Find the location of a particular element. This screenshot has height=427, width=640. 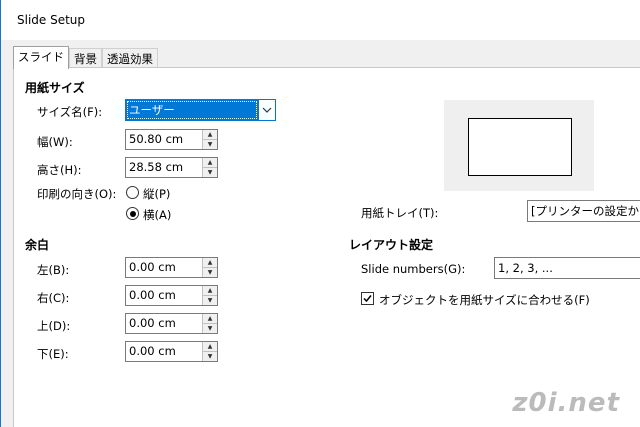

margin-left-label: 左(B): is located at coordinates (53, 270).